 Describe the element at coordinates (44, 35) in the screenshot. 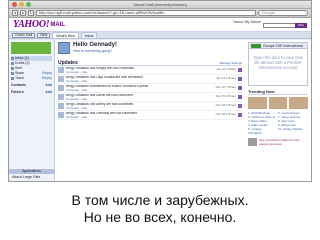

I see `new-button: New` at that location.